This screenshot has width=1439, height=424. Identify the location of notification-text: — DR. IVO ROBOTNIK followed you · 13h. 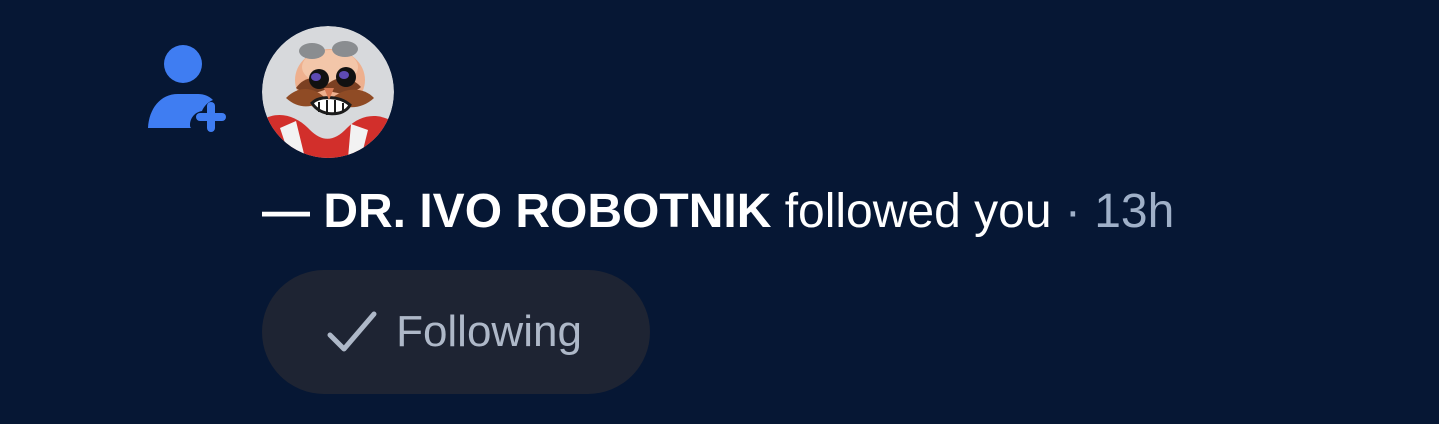
(718, 212).